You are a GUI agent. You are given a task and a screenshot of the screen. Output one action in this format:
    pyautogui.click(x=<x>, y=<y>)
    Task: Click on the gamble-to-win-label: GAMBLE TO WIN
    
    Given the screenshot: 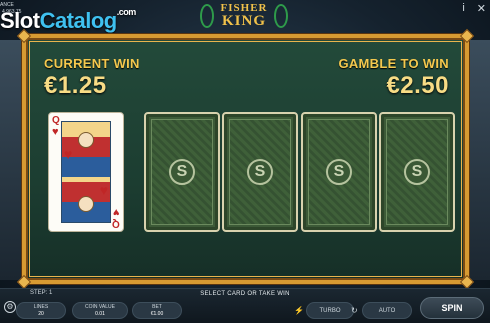 What is the action you would take?
    pyautogui.click(x=393, y=63)
    